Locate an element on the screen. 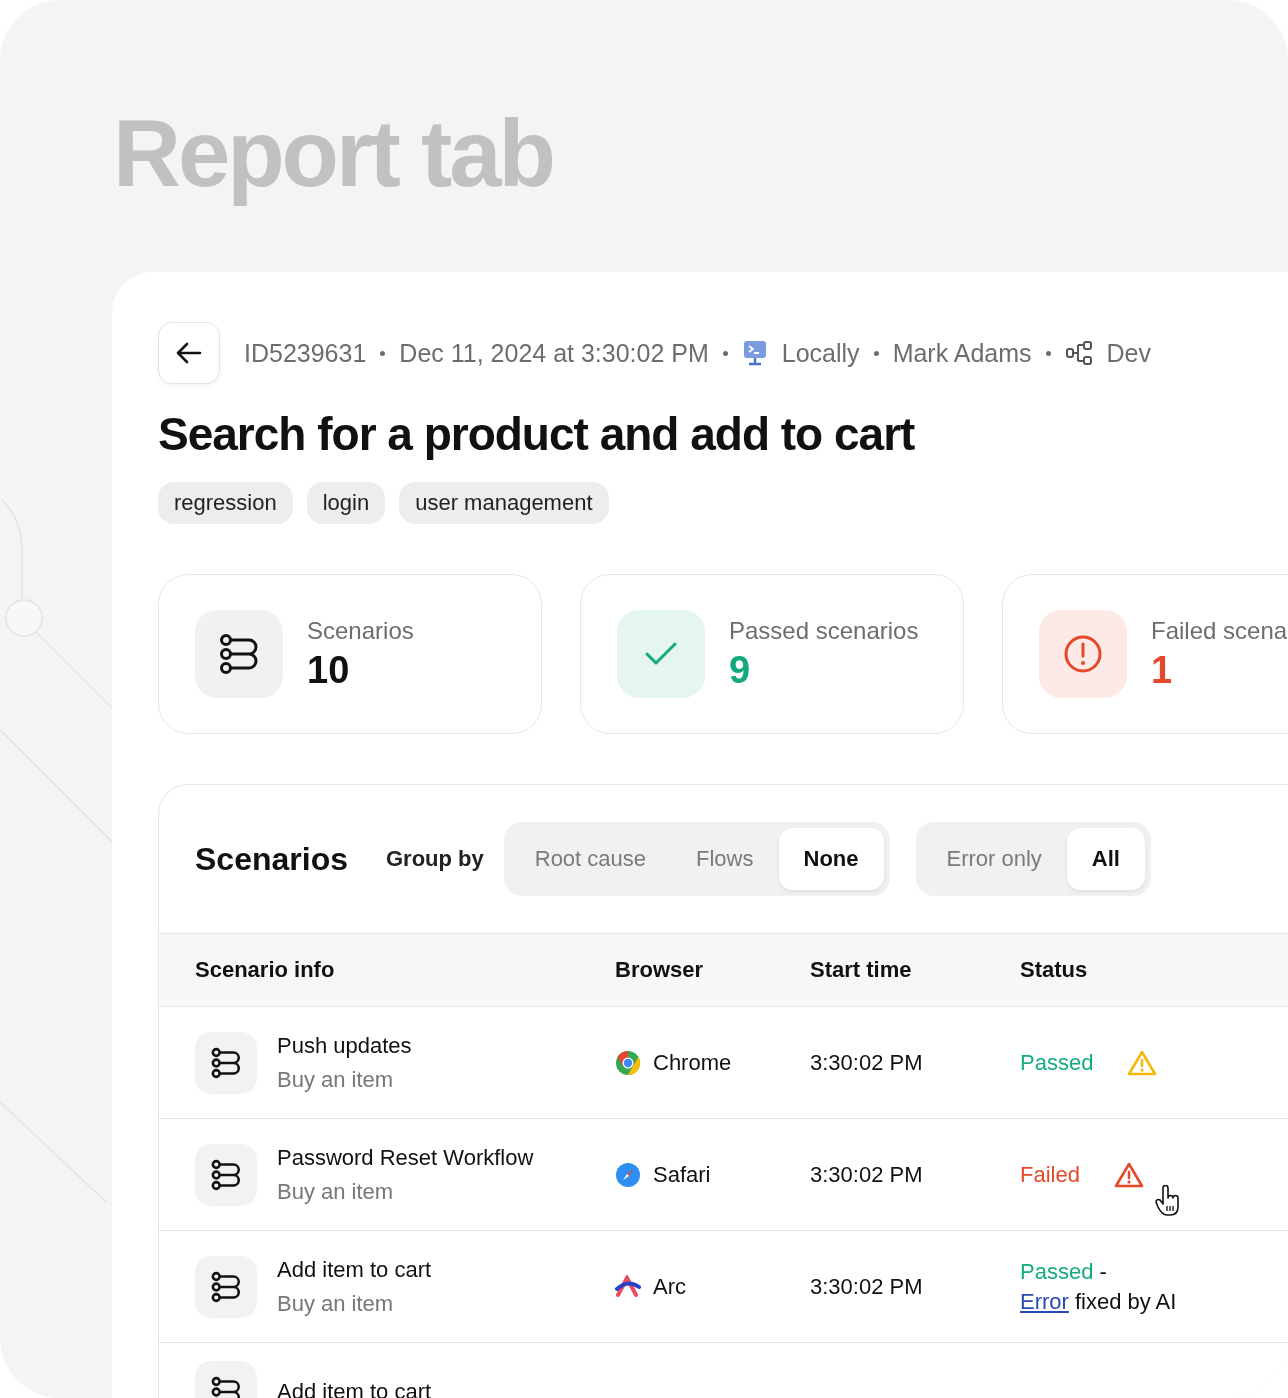  chrome-icon is located at coordinates (628, 1062).